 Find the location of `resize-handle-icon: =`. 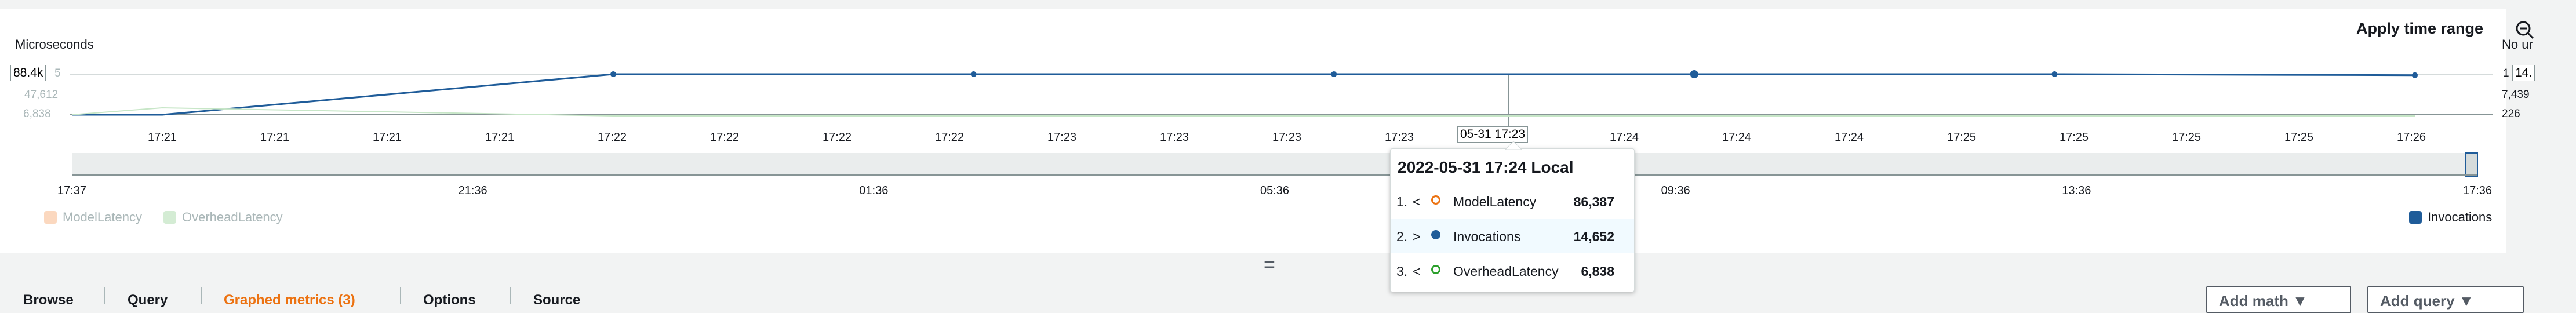

resize-handle-icon: = is located at coordinates (1270, 265).